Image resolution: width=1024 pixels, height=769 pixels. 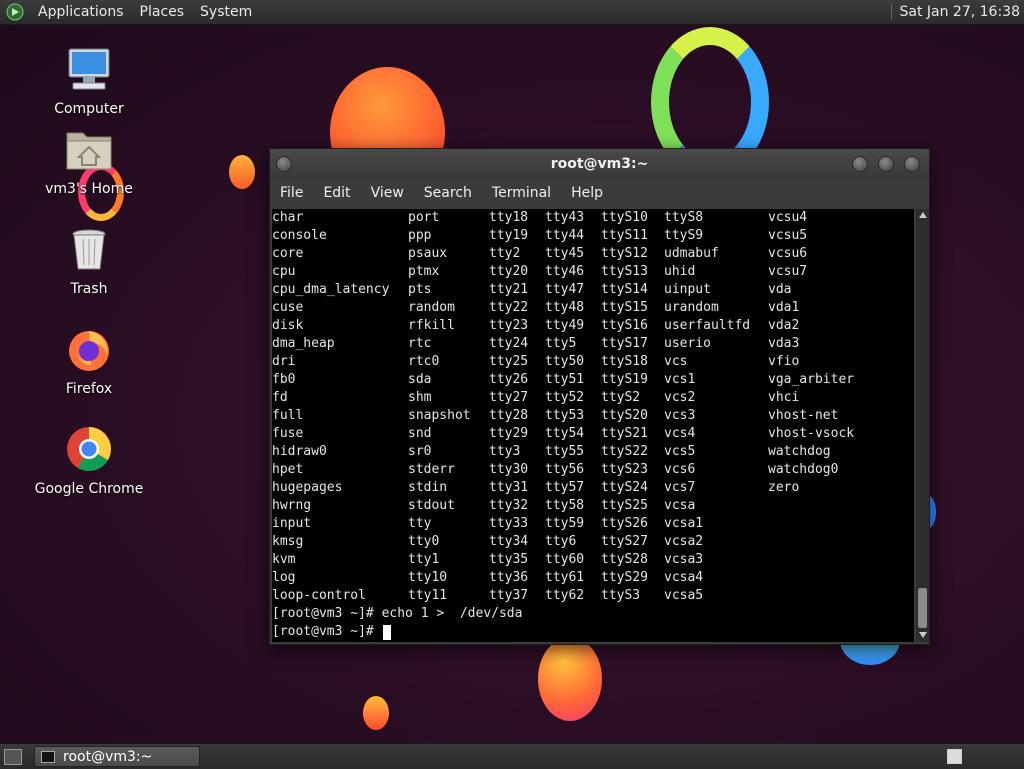 What do you see at coordinates (283, 380) in the screenshot?
I see `device-entry: fb0` at bounding box center [283, 380].